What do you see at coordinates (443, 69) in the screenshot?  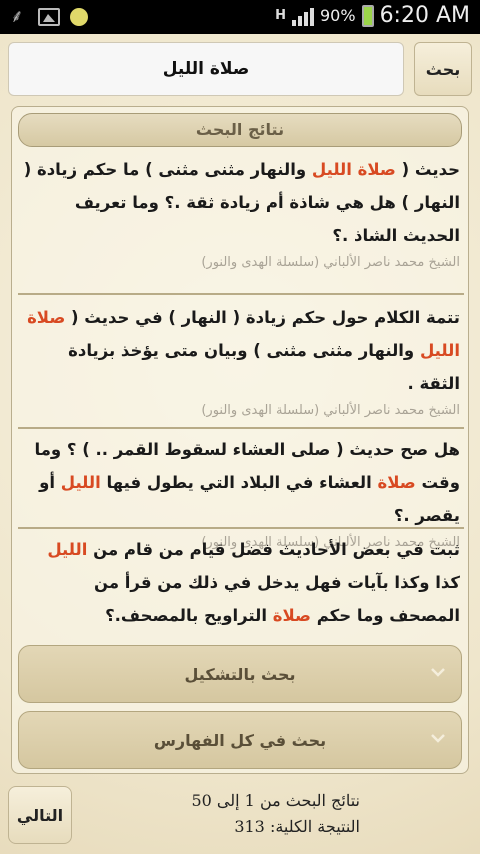 I see `search-button: بحث` at bounding box center [443, 69].